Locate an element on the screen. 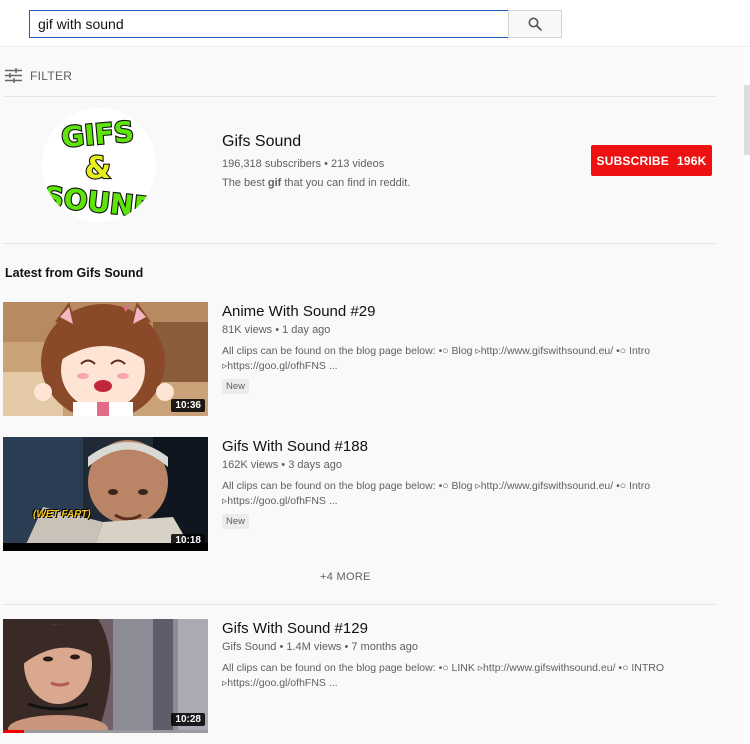 The image size is (750, 744). channel-logo: GIFS & SOUND is located at coordinates (99, 165).